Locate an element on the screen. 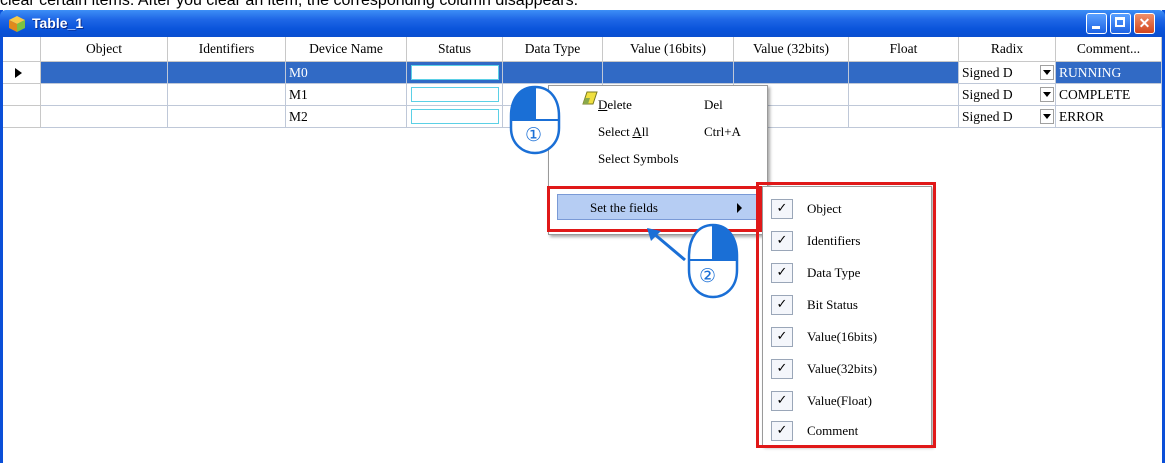  field-option-label: Value(16bits) is located at coordinates (842, 336).